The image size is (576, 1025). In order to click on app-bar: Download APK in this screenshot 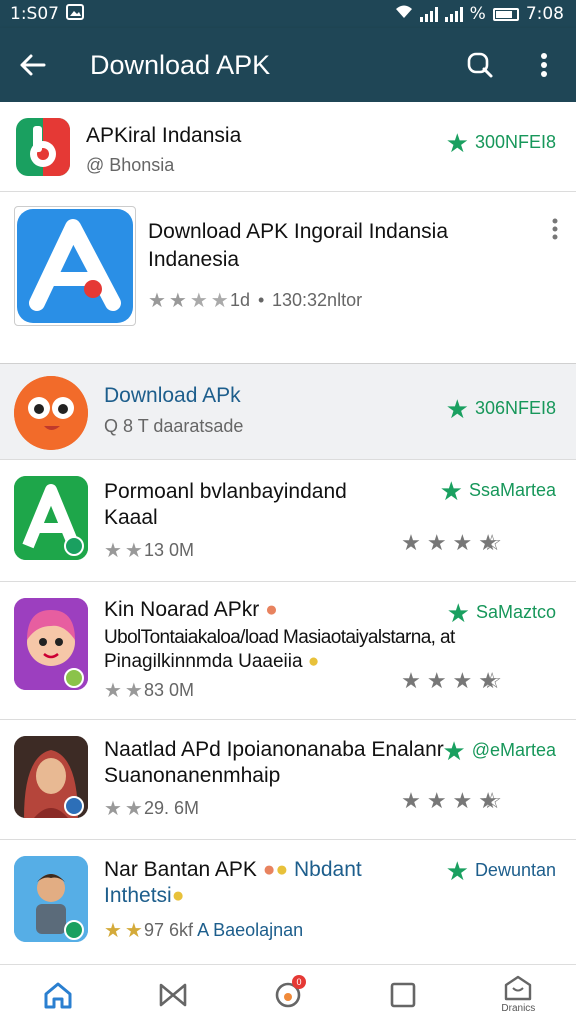, I will do `click(288, 65)`.